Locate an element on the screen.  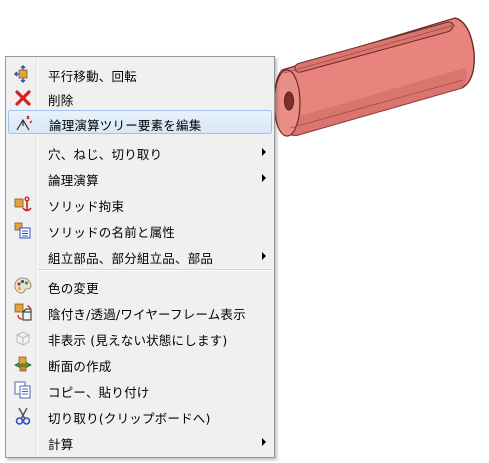
menu-item-hide: 非表示 (見えない状態にします) is located at coordinates (140, 338).